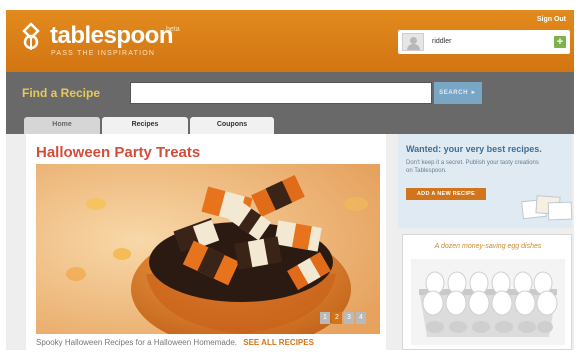  What do you see at coordinates (290, 124) in the screenshot?
I see `nav-tabs: Home Recipes Coupons` at bounding box center [290, 124].